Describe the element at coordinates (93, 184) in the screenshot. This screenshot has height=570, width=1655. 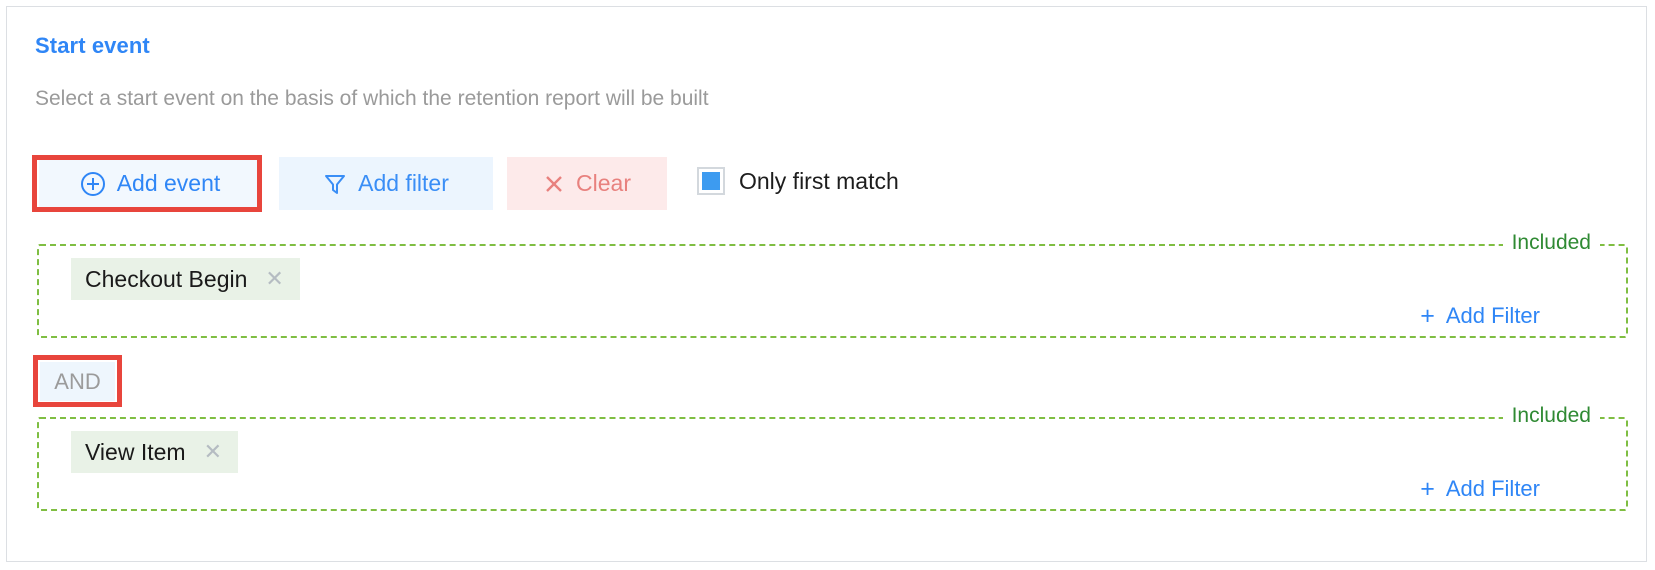
I see `plus-circle-icon` at that location.